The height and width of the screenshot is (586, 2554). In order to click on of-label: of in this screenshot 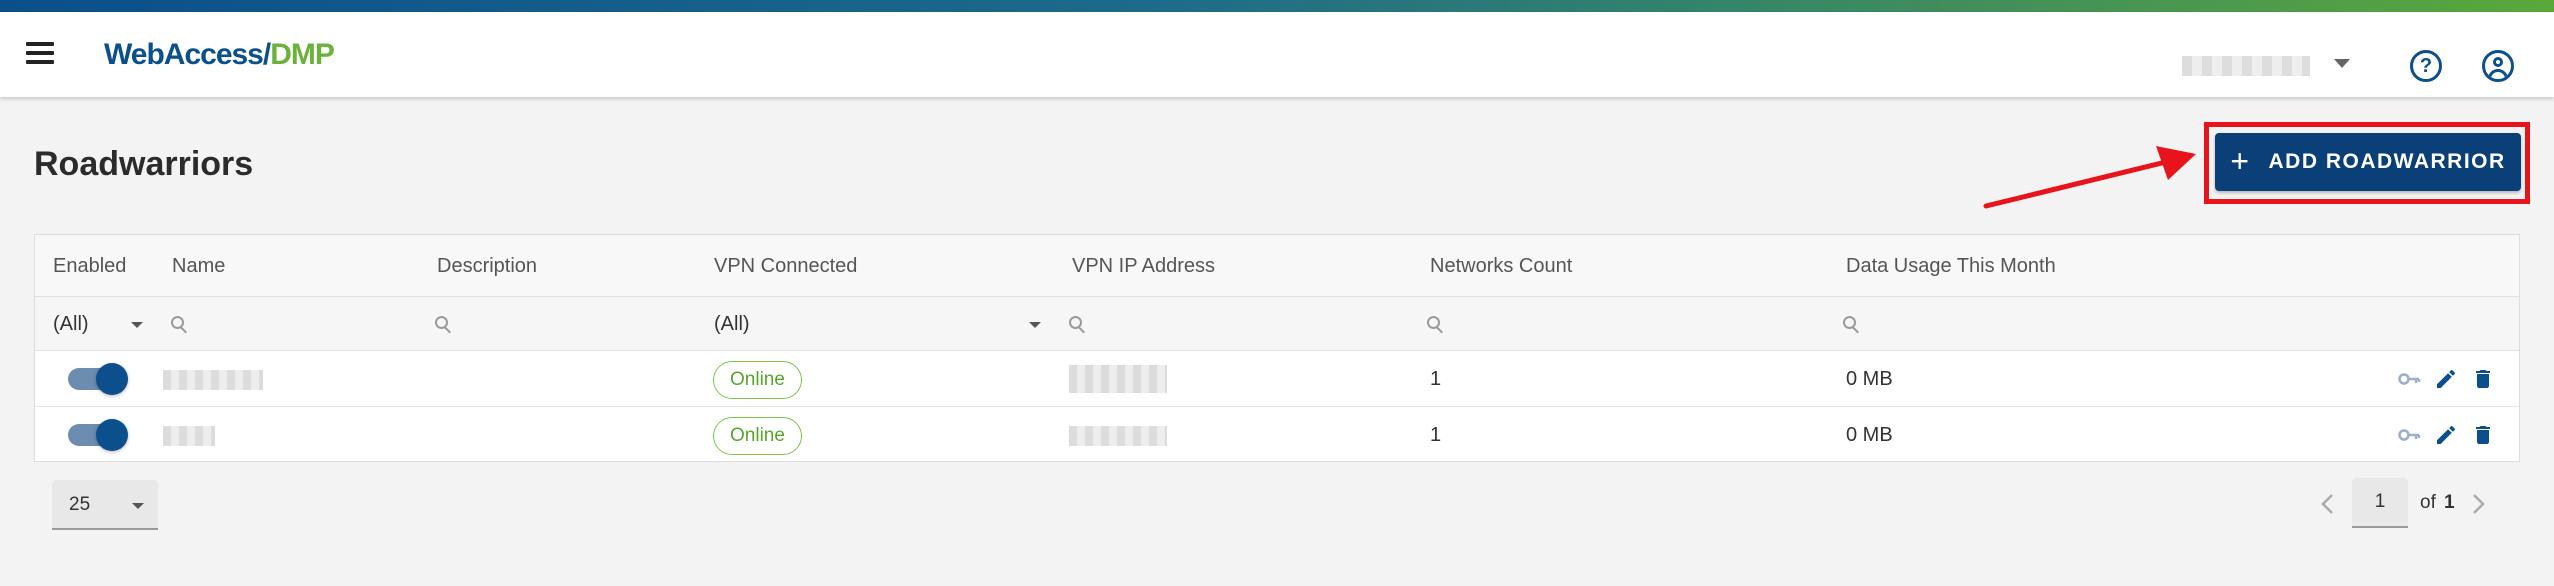, I will do `click(2428, 502)`.